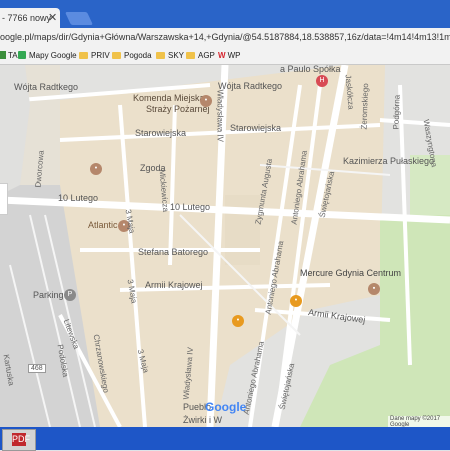  I want to click on poi-label: Atlantic, so click(103, 225).